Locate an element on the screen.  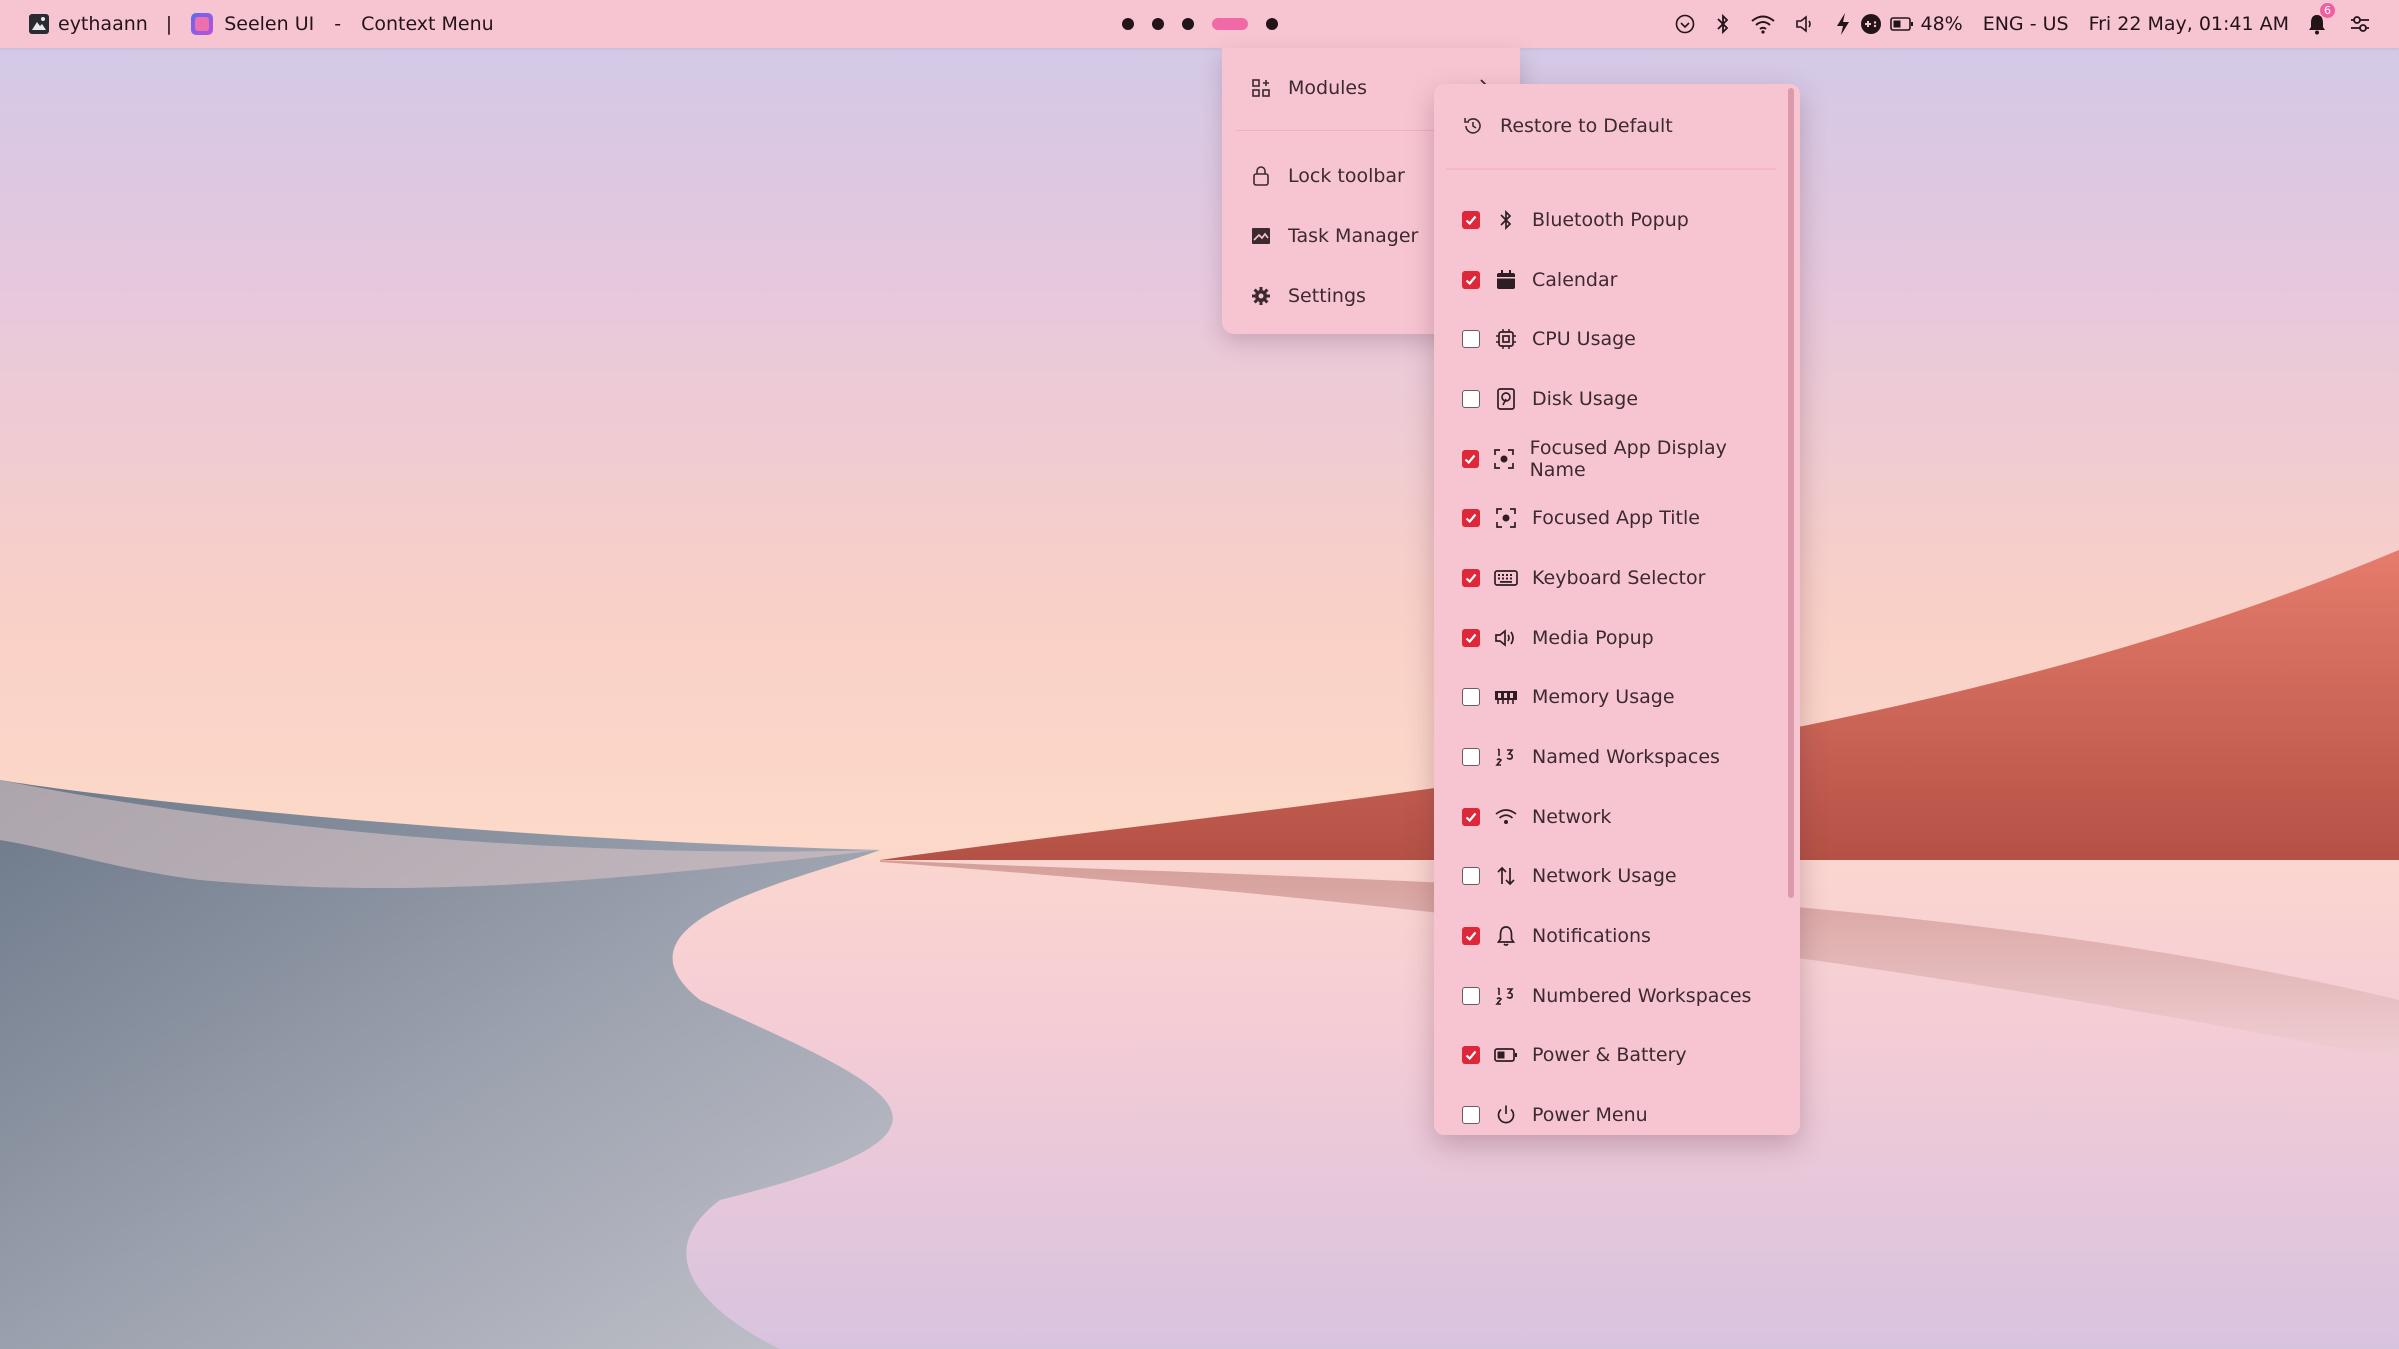
module-toggle-disk-usage: Disk Usage is located at coordinates (1604, 399).